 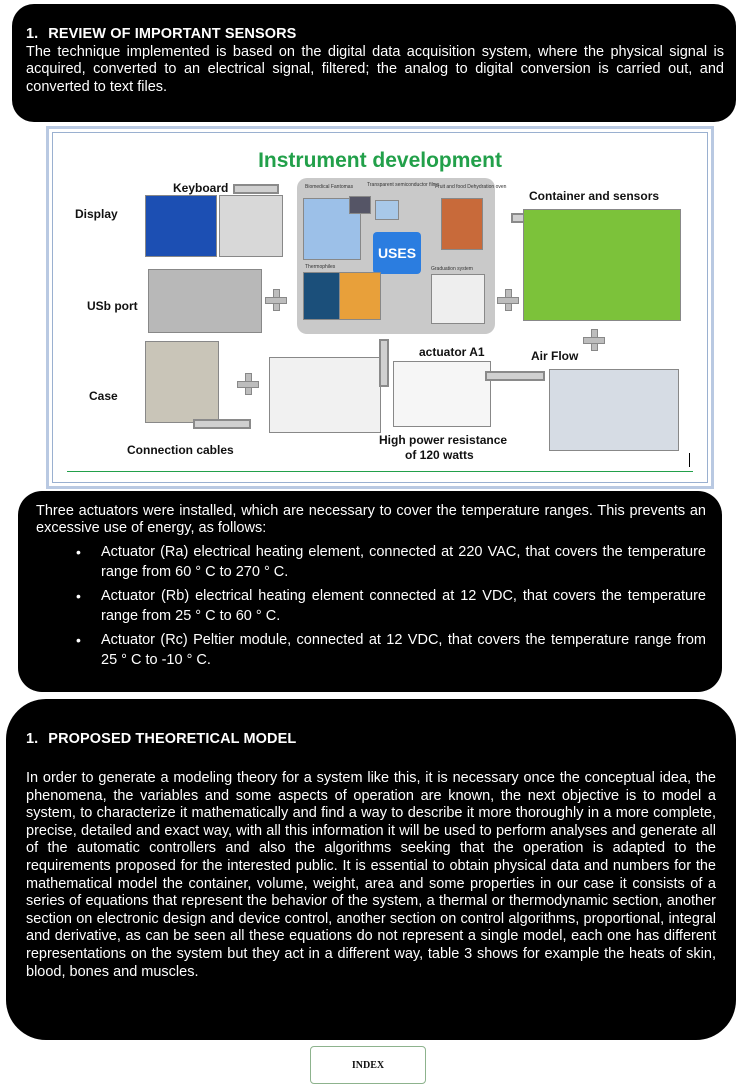 I want to click on label-biomedical: Biomedical Fantomas, so click(x=329, y=187).